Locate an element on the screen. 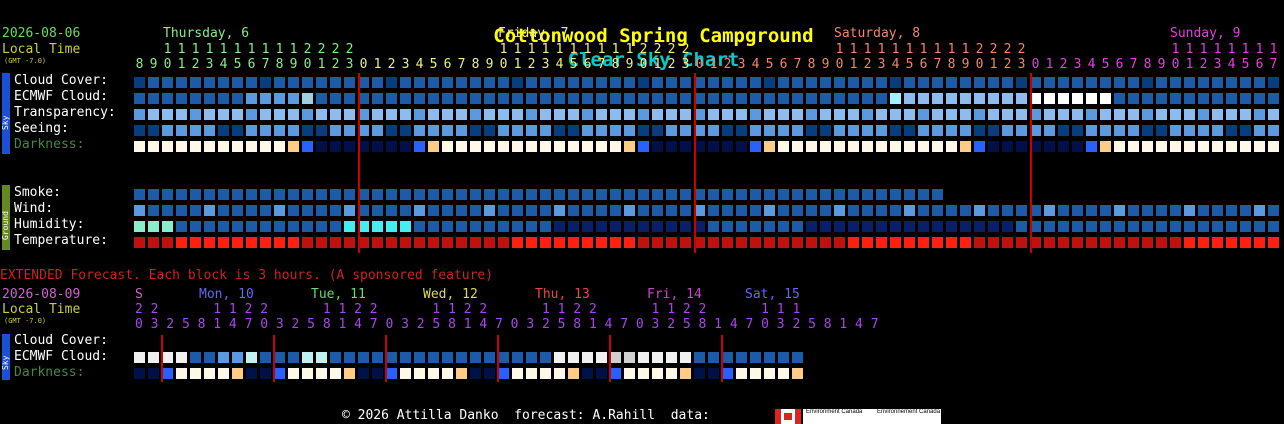 The image size is (1284, 424). ground-row-label: Temperature: is located at coordinates (61, 241).